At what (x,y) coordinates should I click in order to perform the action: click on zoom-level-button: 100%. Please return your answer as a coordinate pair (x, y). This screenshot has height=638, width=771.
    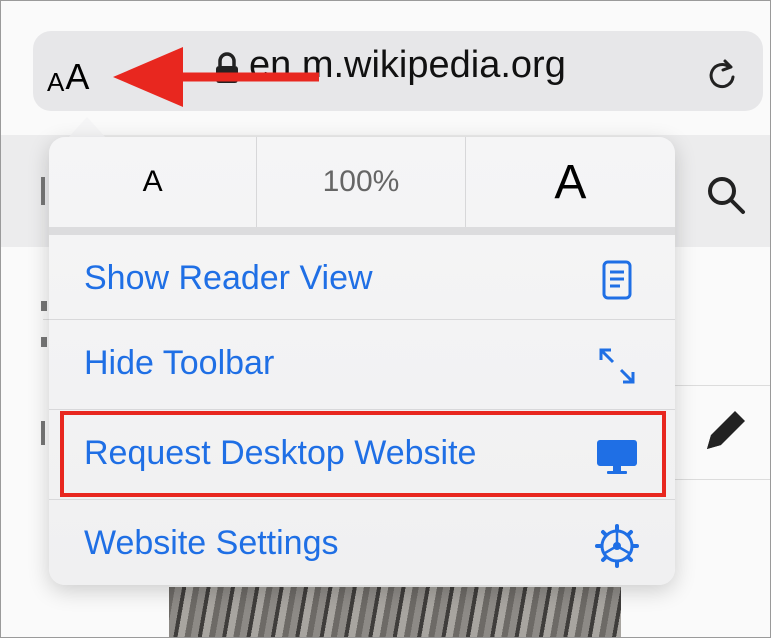
    Looking at the image, I should click on (361, 182).